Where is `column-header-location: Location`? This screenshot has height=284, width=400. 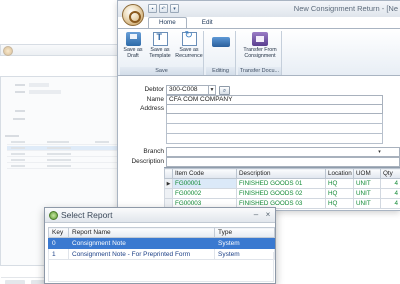
column-header-location: Location is located at coordinates (339, 173).